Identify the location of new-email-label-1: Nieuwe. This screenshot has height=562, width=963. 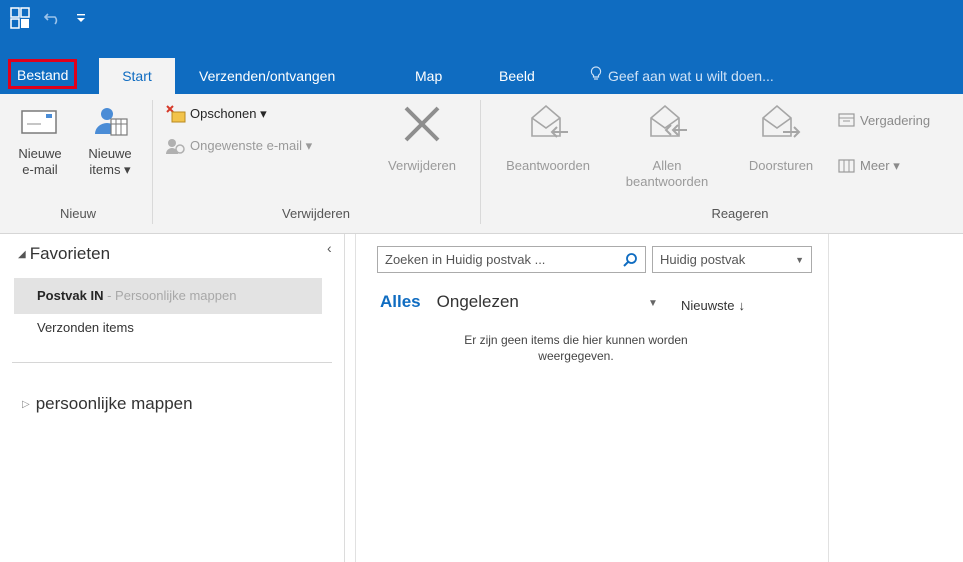
(40, 153).